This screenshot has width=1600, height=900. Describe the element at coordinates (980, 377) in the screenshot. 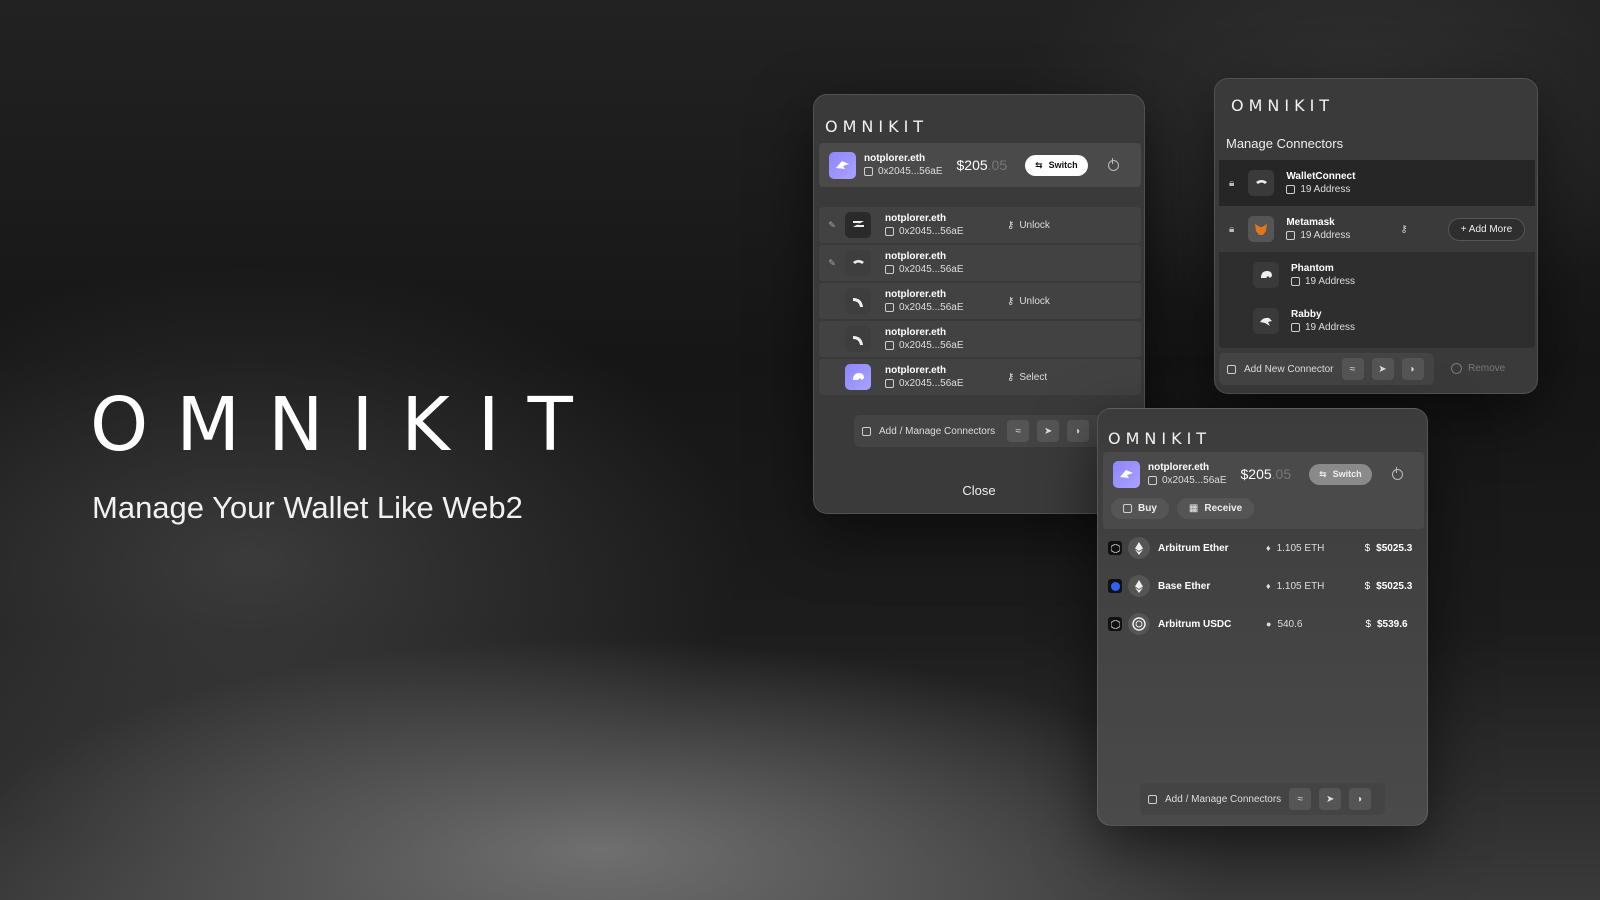

I see `list-item: notplorer.eth 0x2045...56aE ⚷ Select` at that location.